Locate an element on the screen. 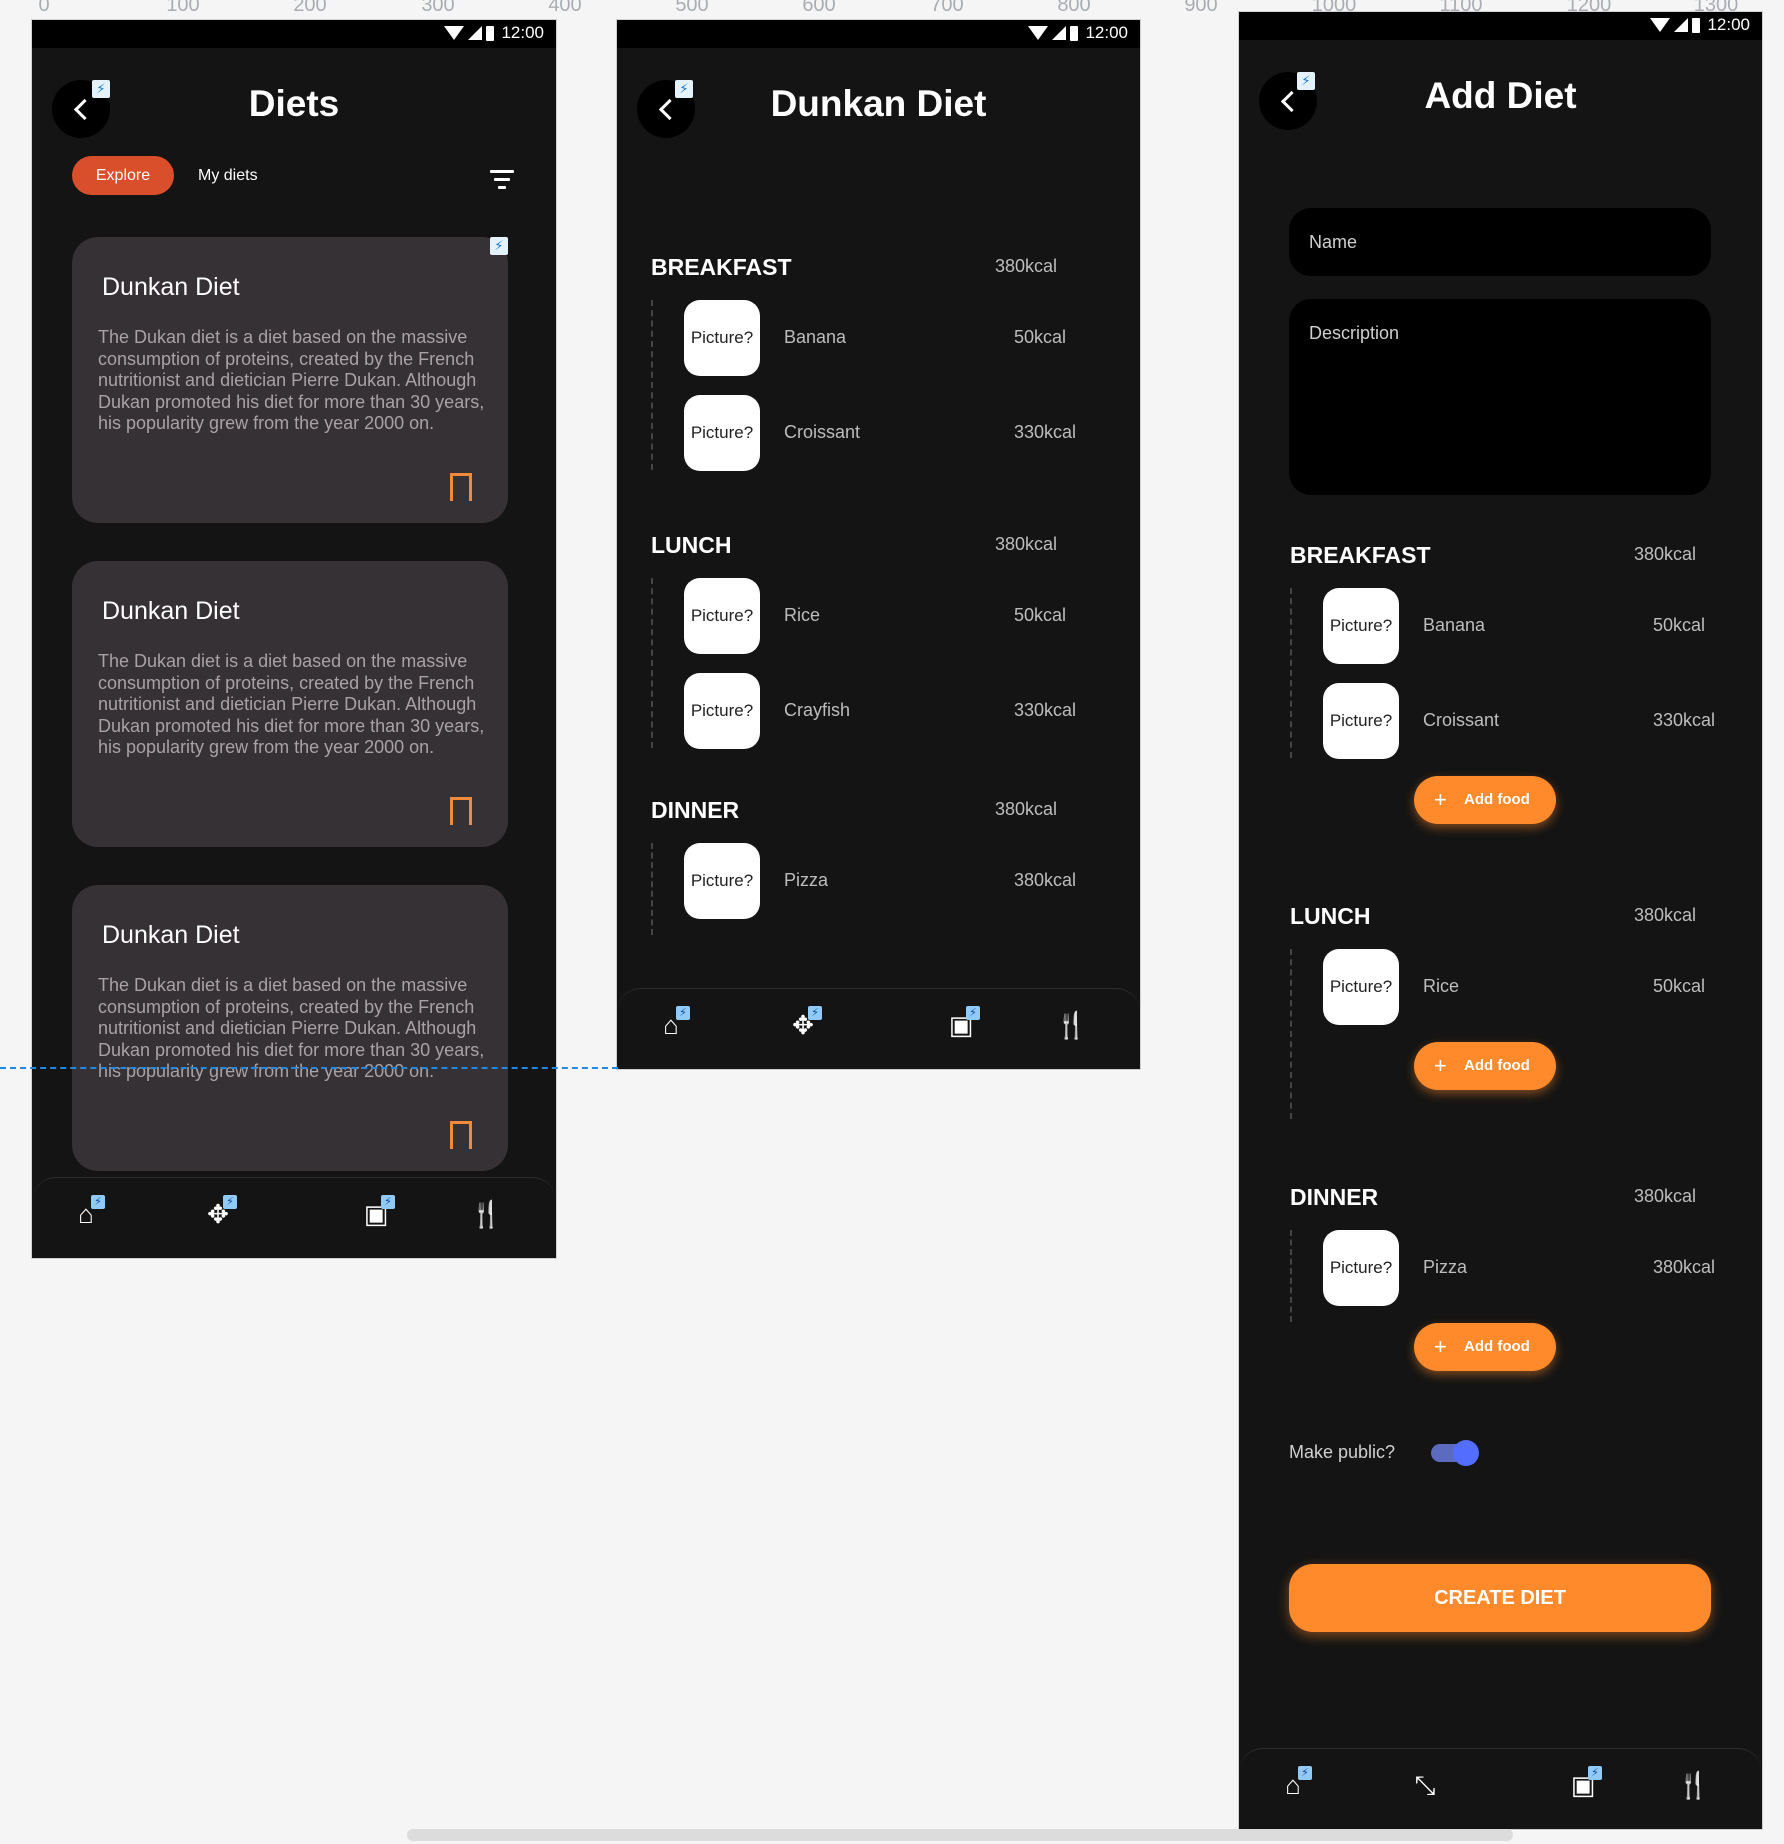  name-field: Name is located at coordinates (1500, 242).